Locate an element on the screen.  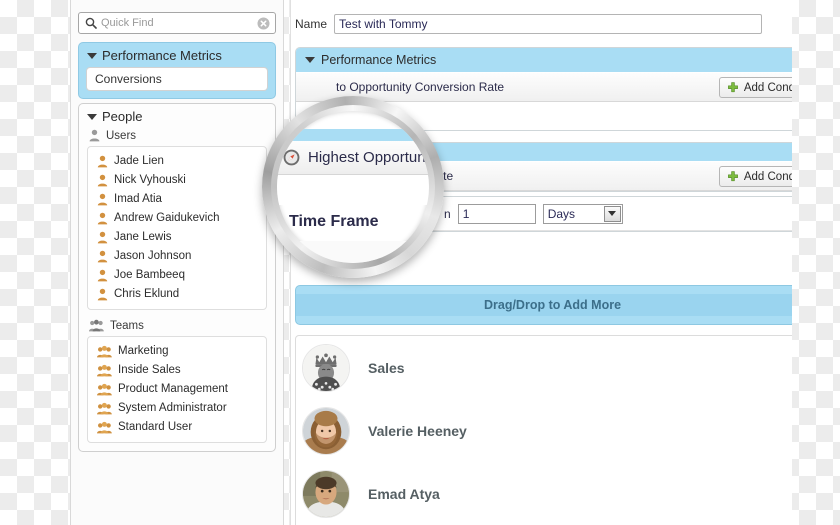
group-performance-metrics: Performance Metrics Conversions is located at coordinates (177, 70).